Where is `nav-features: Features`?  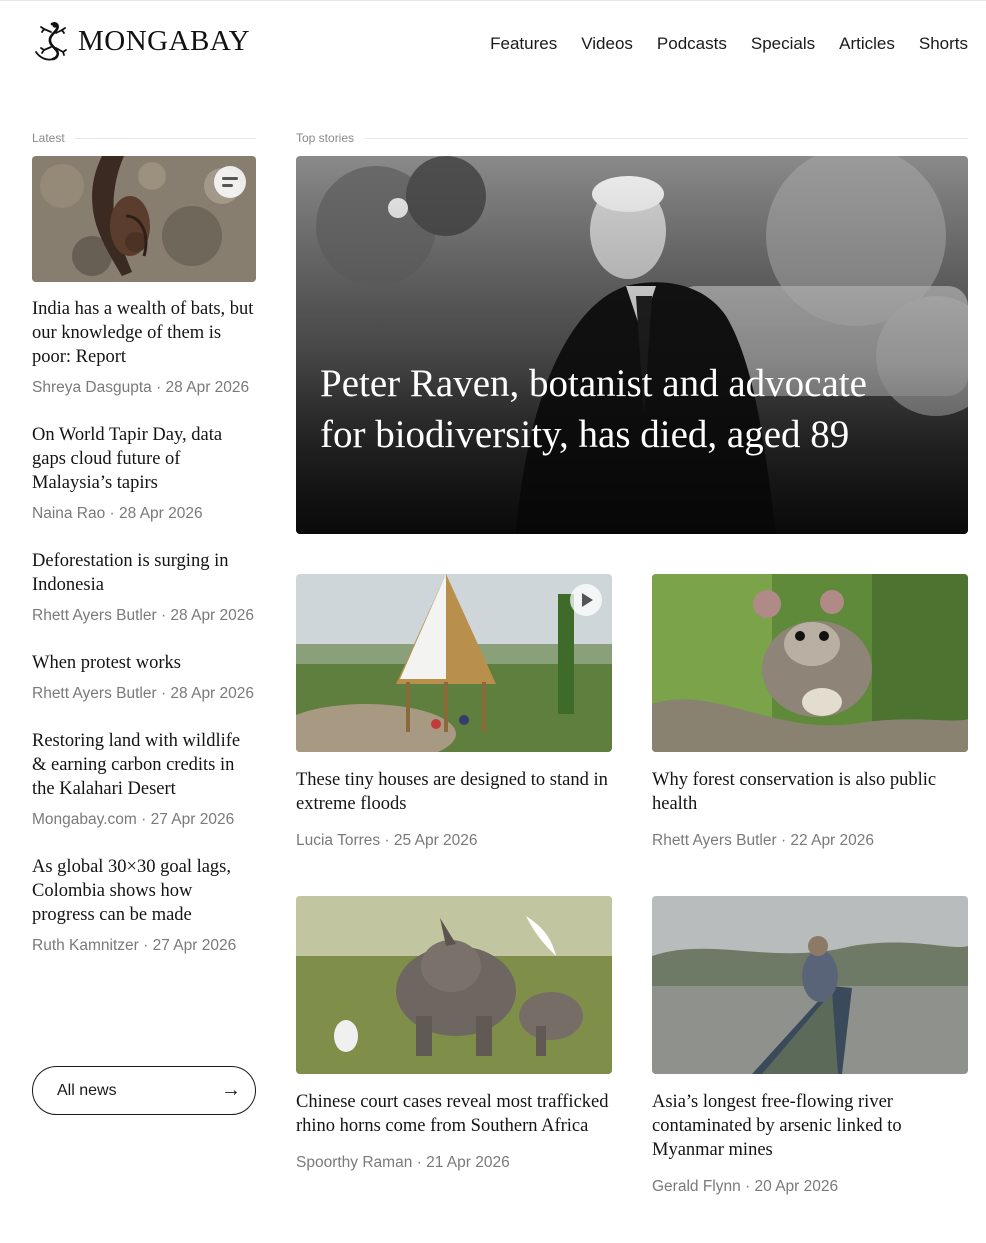 nav-features: Features is located at coordinates (523, 44).